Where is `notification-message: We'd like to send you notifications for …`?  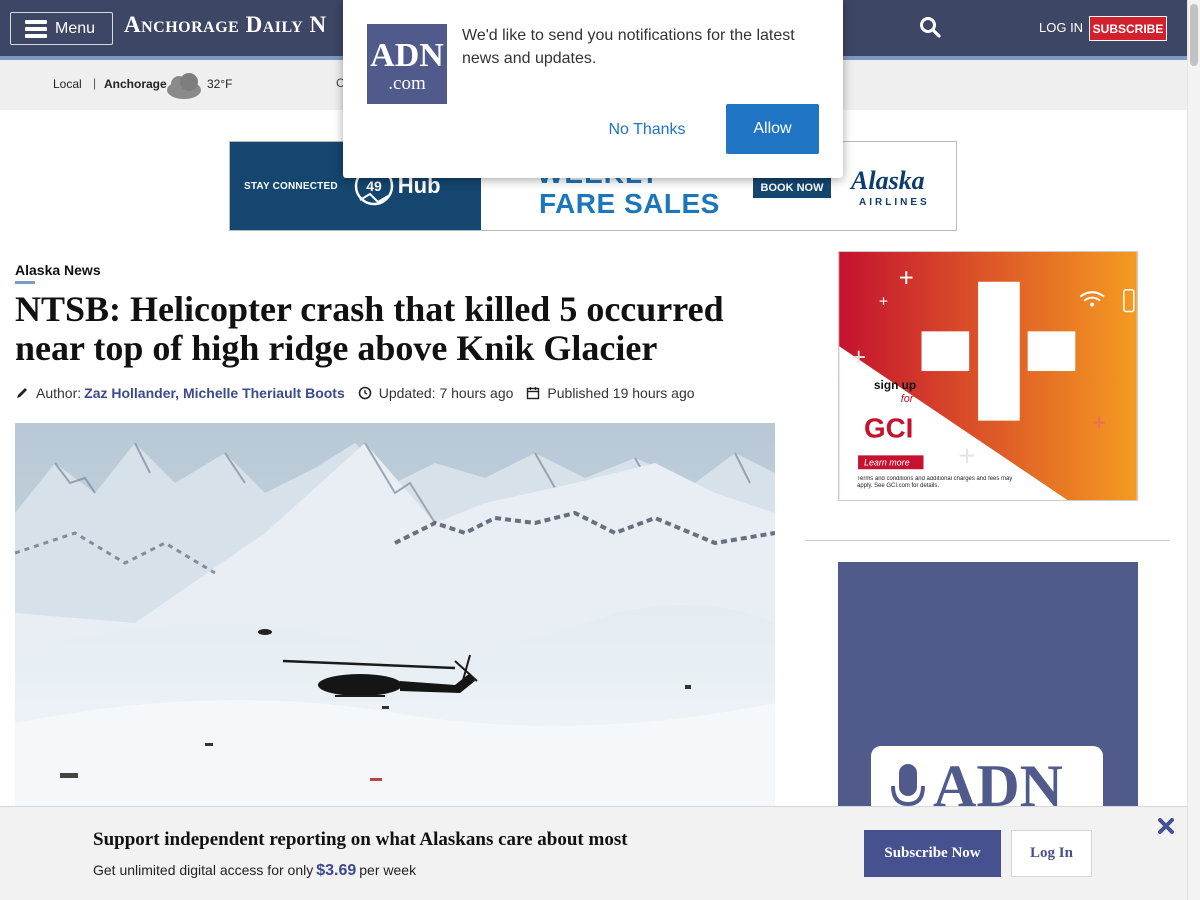
notification-message: We'd like to send you notifications for … is located at coordinates (628, 47).